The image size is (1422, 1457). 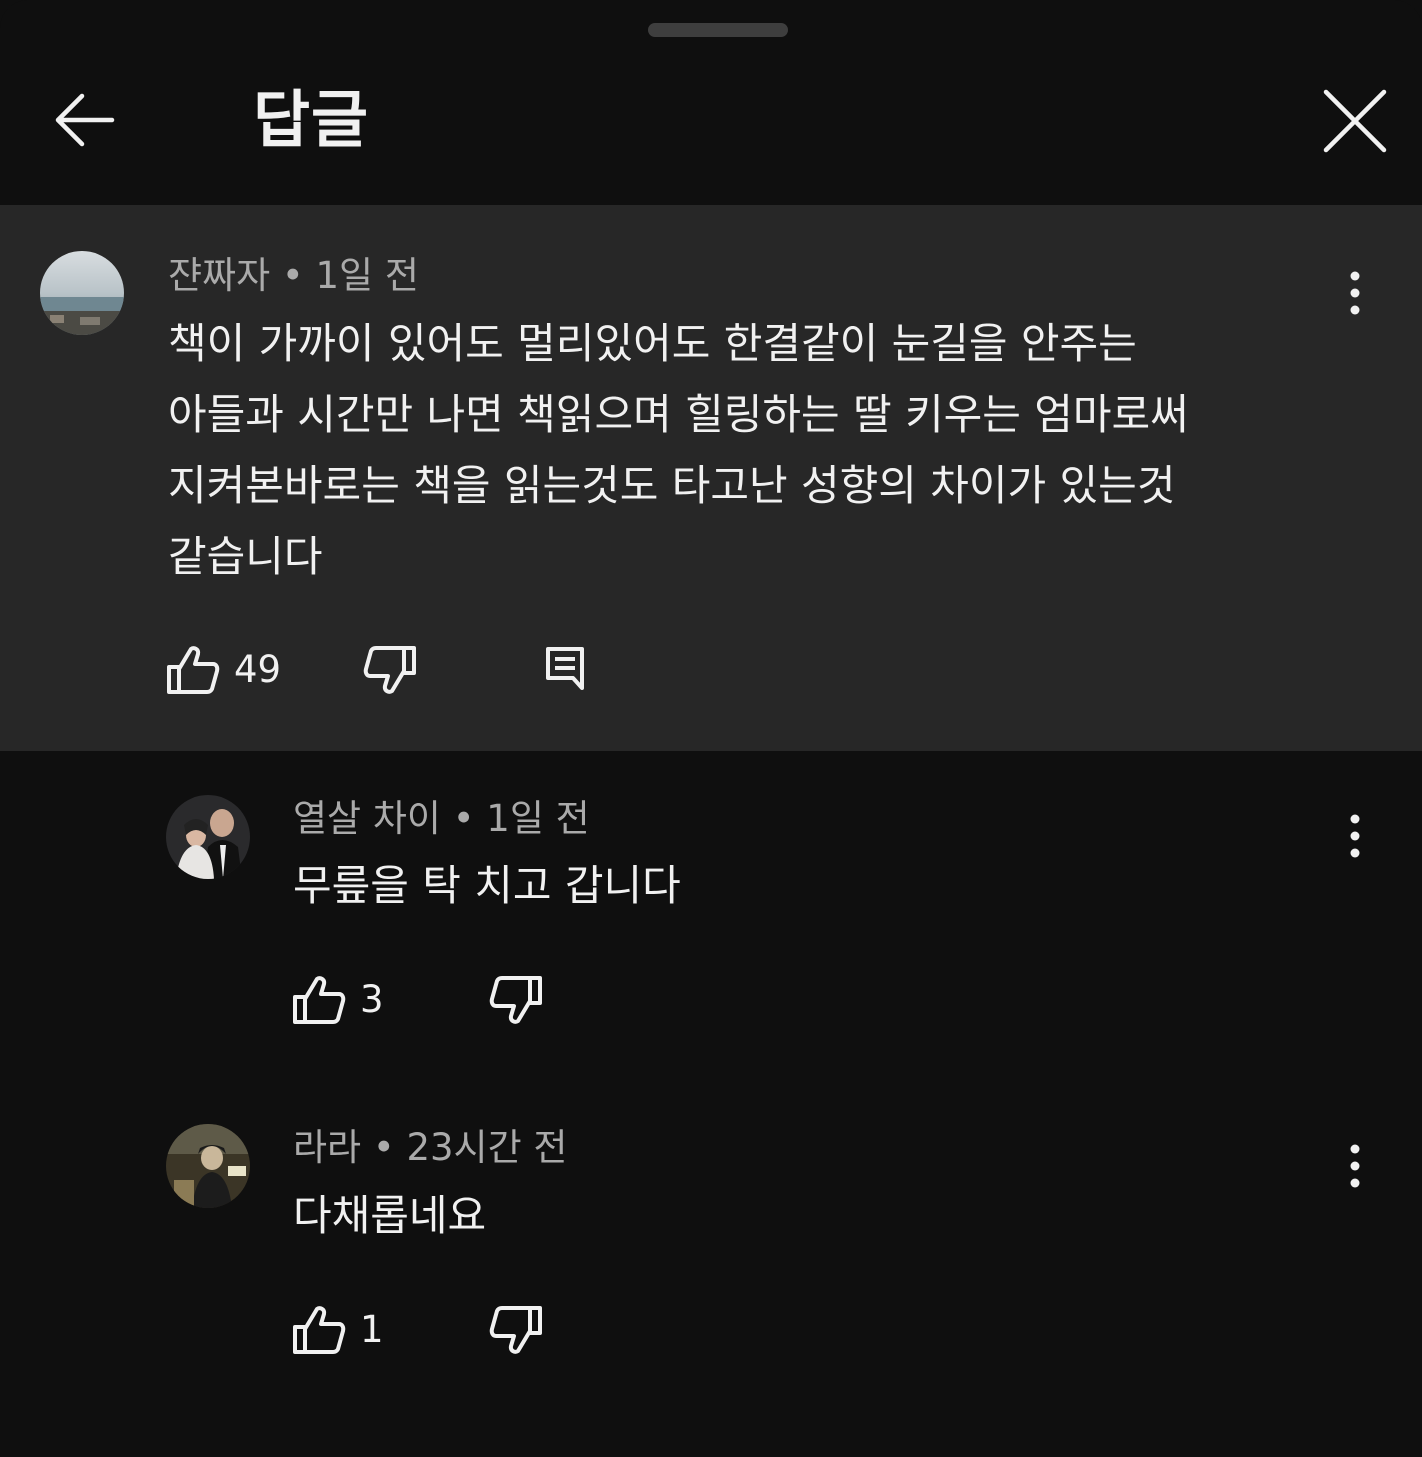 I want to click on like-button: 1, so click(x=338, y=1330).